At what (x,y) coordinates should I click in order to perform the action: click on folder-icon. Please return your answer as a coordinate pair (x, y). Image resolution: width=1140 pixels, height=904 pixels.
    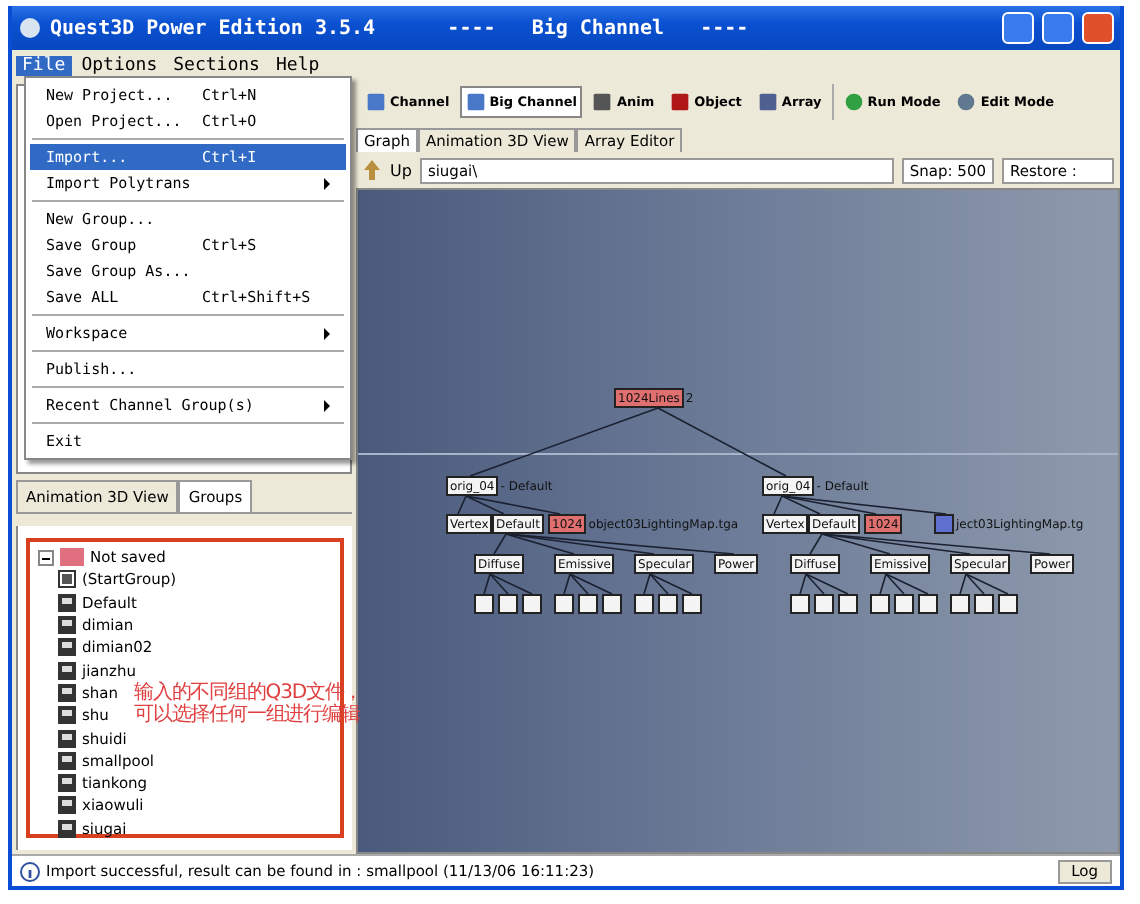
    Looking at the image, I should click on (72, 557).